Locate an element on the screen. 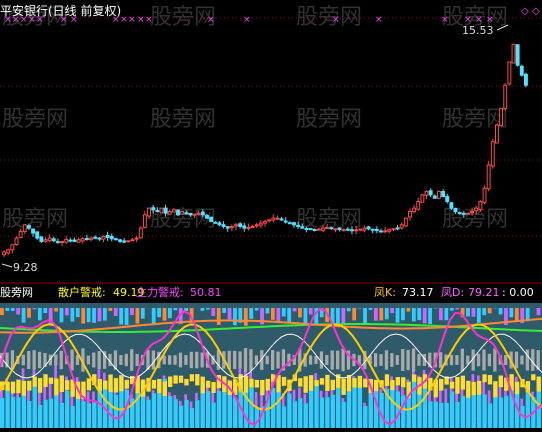 This screenshot has height=432, width=542. low-price-label: 9.28 is located at coordinates (25, 267).